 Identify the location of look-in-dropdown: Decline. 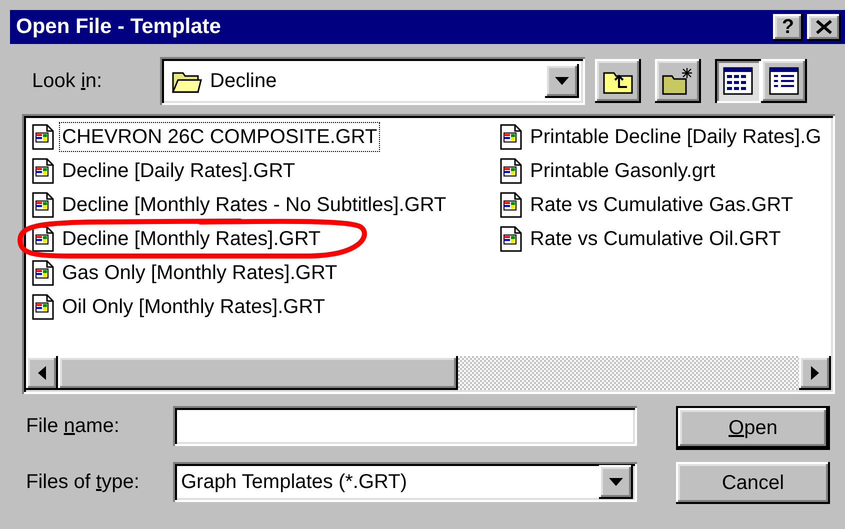
(372, 81).